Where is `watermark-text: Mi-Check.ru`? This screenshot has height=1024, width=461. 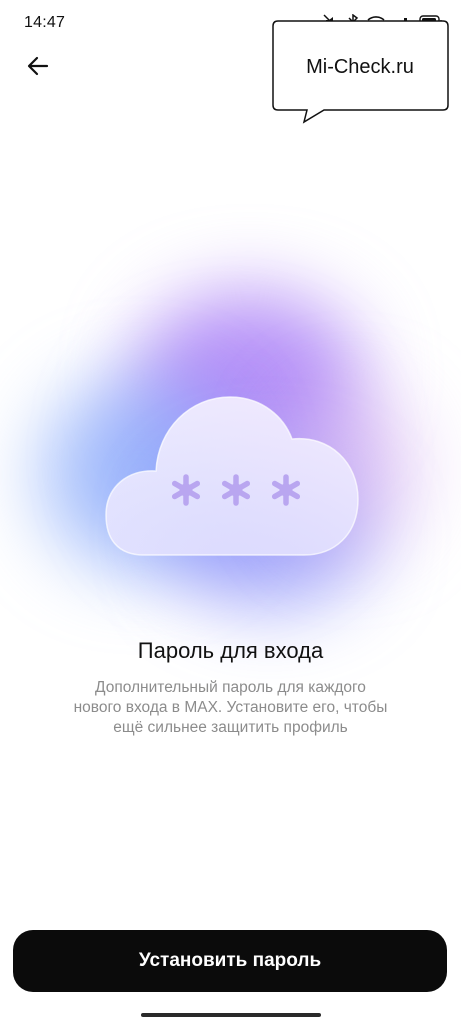 watermark-text: Mi-Check.ru is located at coordinates (360, 67).